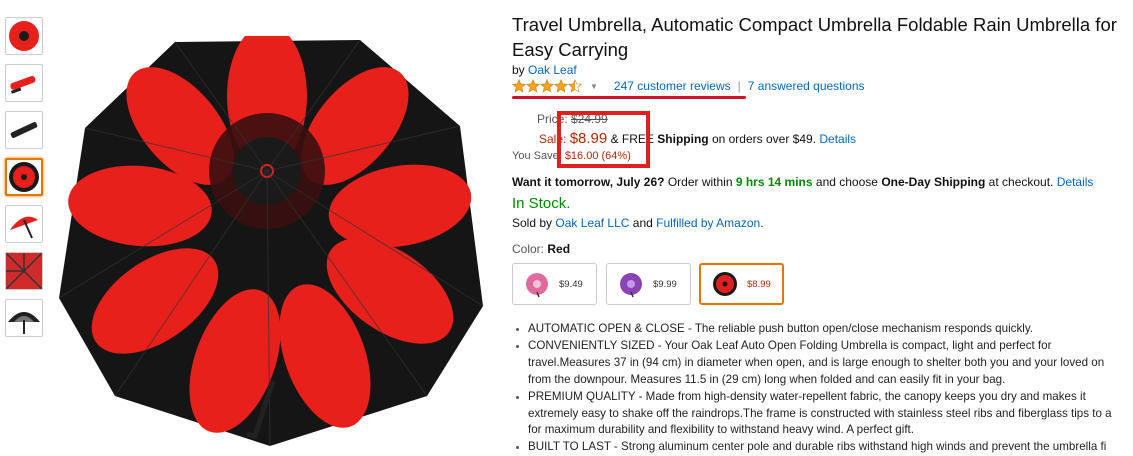 The width and height of the screenshot is (1133, 456). Describe the element at coordinates (575, 86) in the screenshot. I see `star-half-icon` at that location.